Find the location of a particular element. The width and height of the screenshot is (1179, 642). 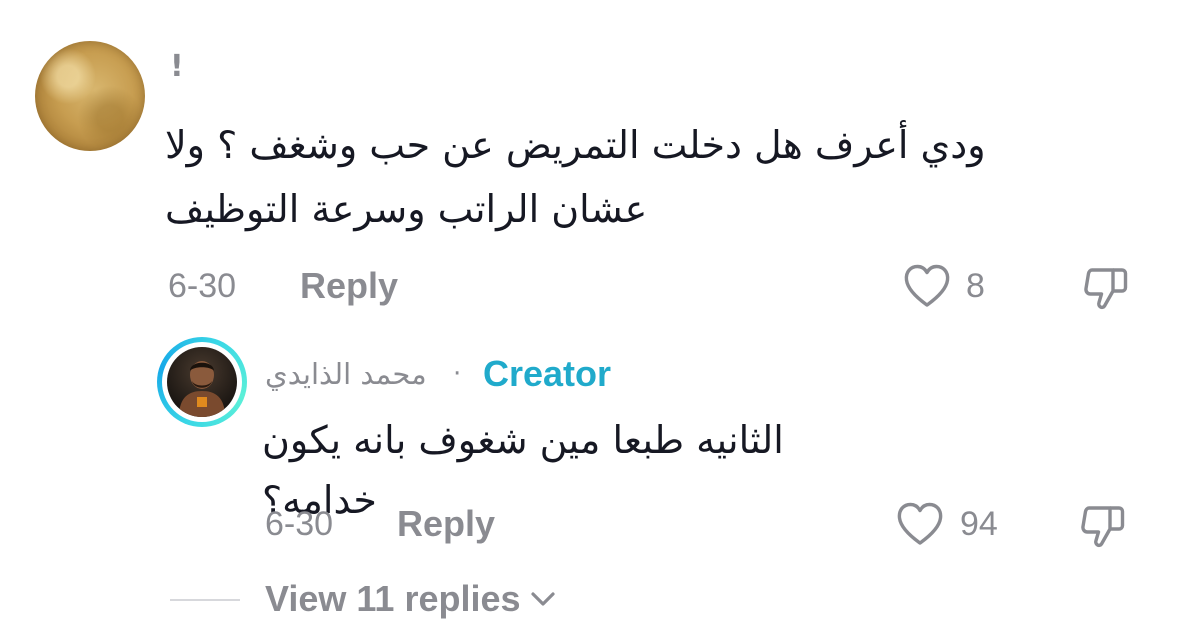

view-replies-button: View 11 replies is located at coordinates (411, 599).